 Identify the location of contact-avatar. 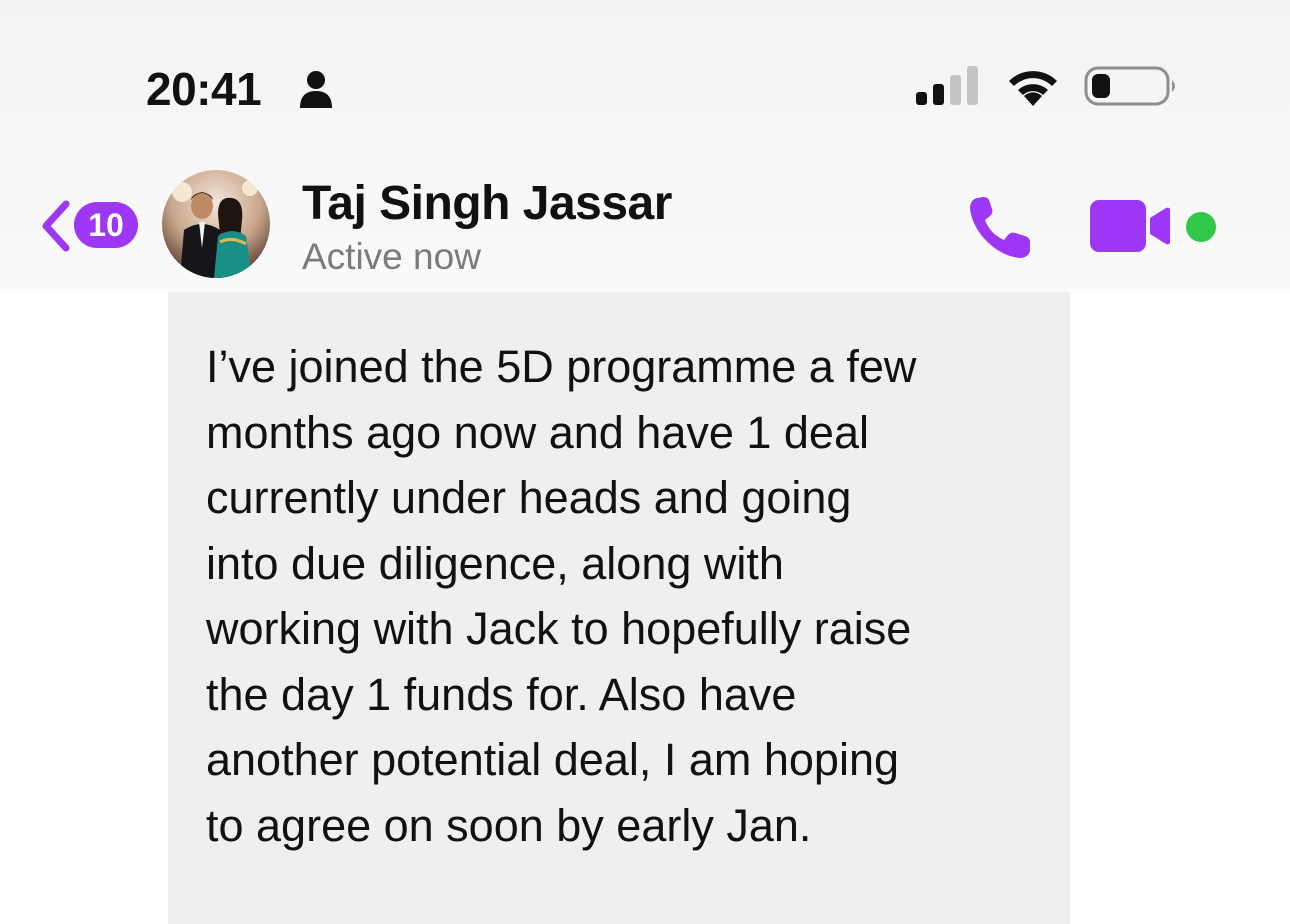
(216, 224).